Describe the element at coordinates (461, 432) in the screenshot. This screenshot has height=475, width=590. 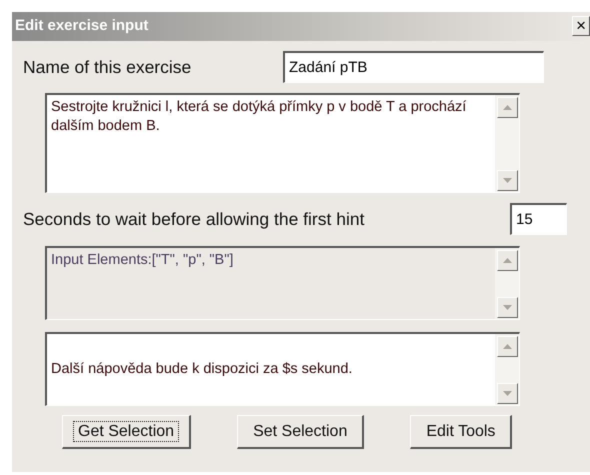
I see `action-button: Edit Tools` at that location.